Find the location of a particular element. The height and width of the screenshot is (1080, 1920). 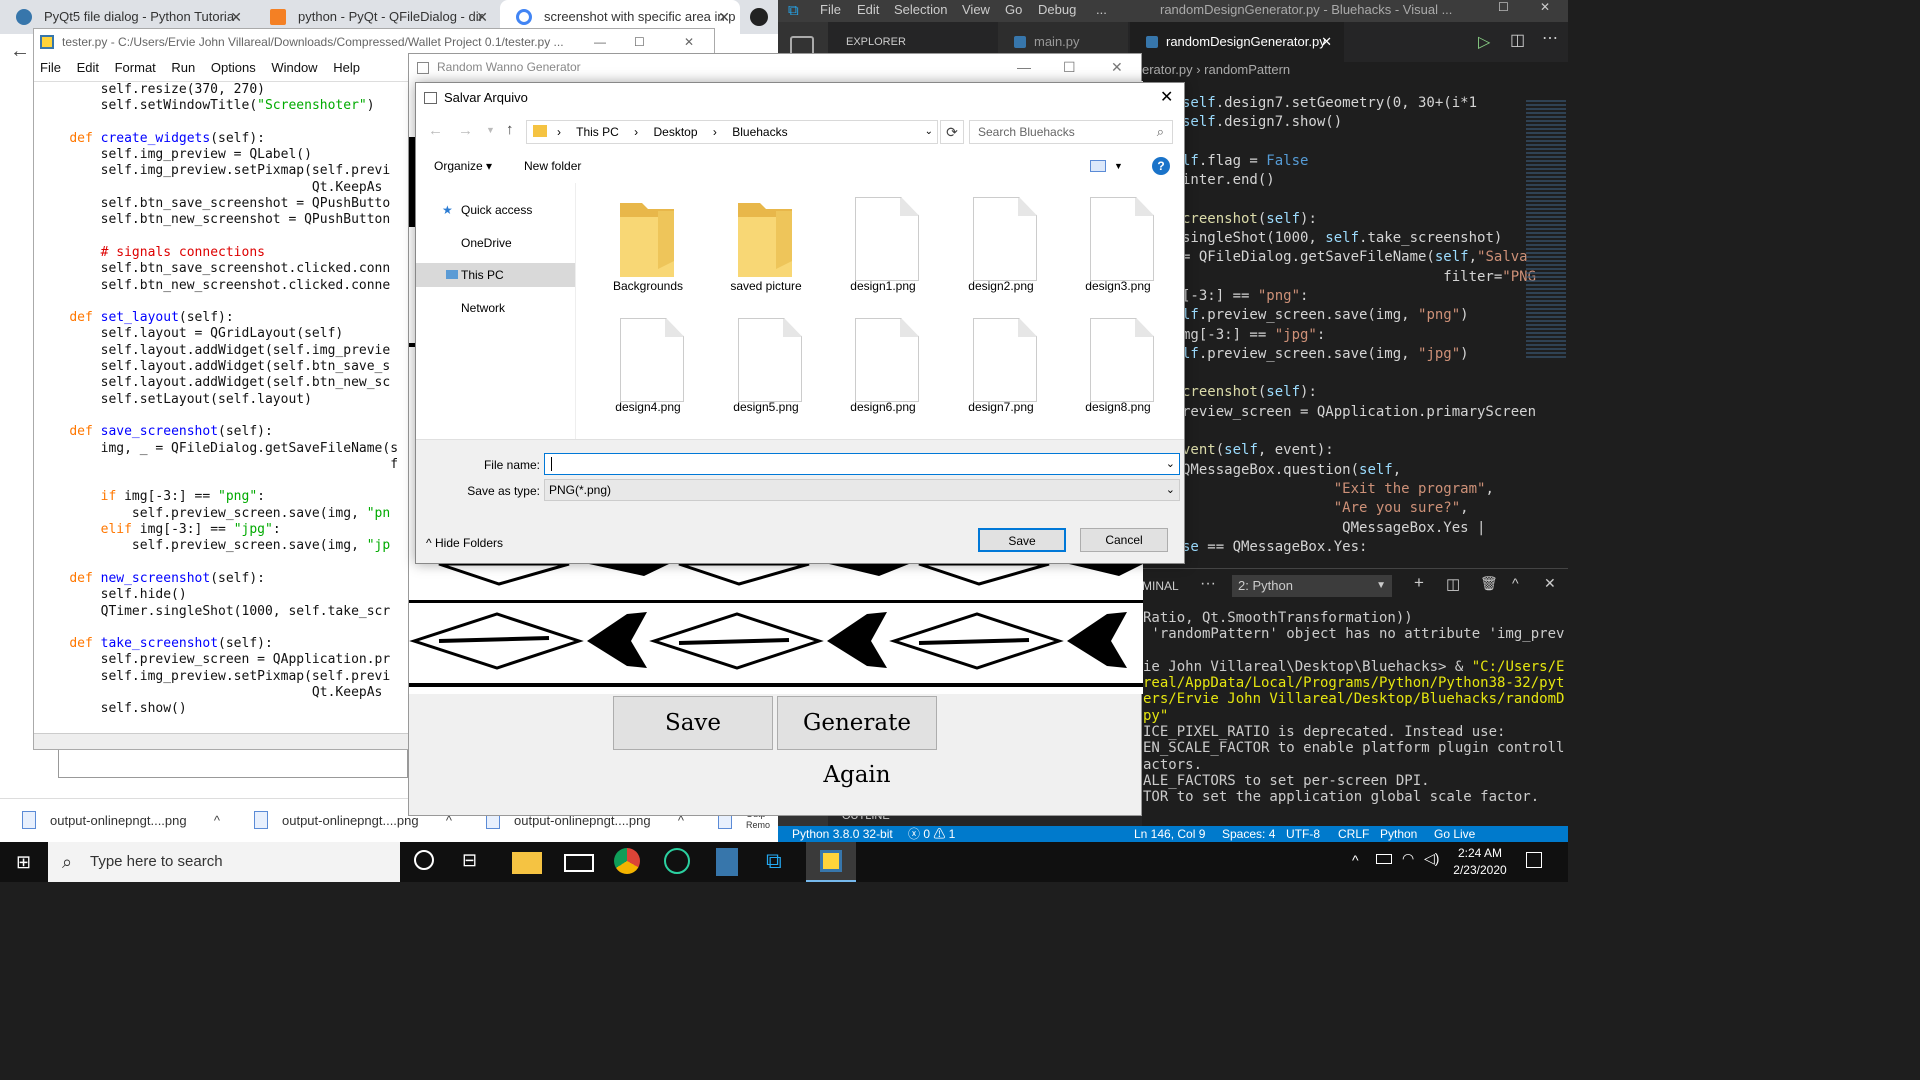

file-item: design7.png is located at coordinates (1001, 363).